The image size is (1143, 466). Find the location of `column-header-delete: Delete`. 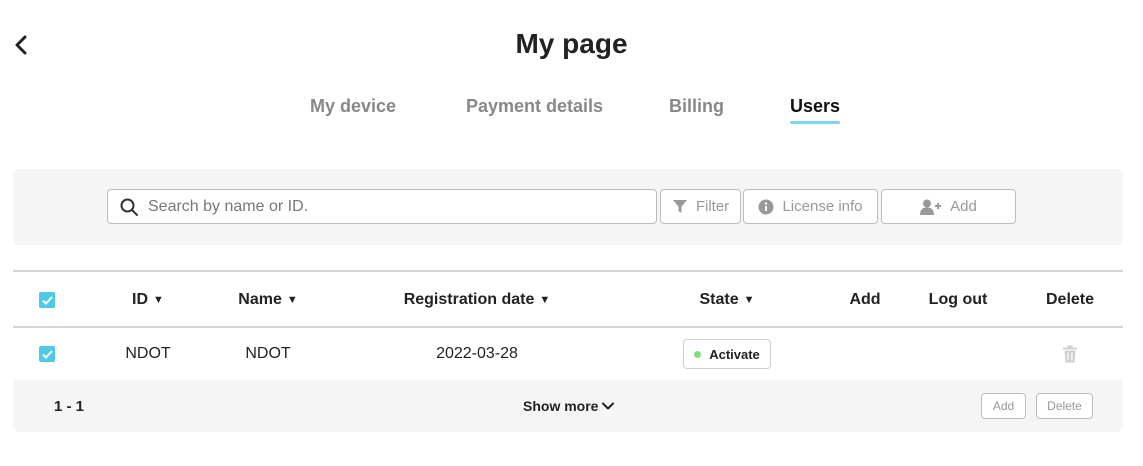

column-header-delete: Delete is located at coordinates (1070, 299).